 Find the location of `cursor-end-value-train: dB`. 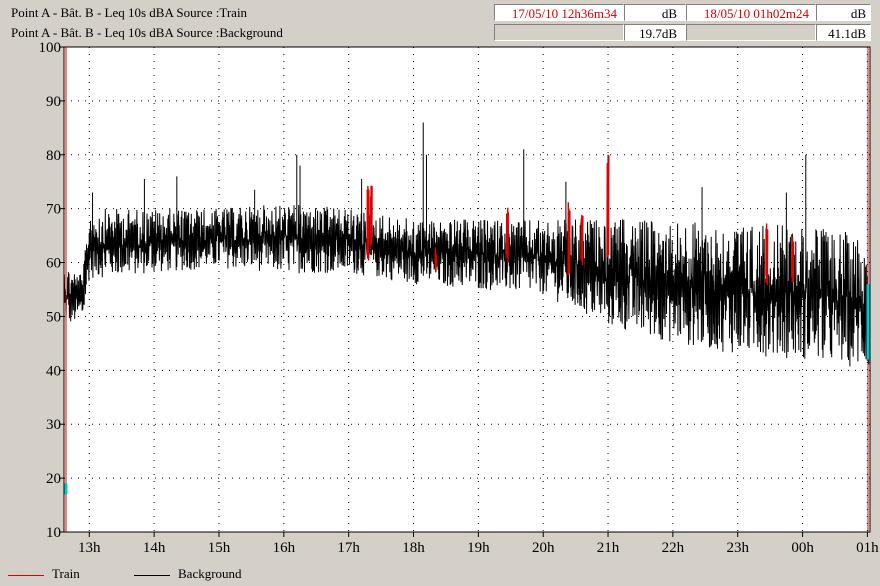

cursor-end-value-train: dB is located at coordinates (843, 12).